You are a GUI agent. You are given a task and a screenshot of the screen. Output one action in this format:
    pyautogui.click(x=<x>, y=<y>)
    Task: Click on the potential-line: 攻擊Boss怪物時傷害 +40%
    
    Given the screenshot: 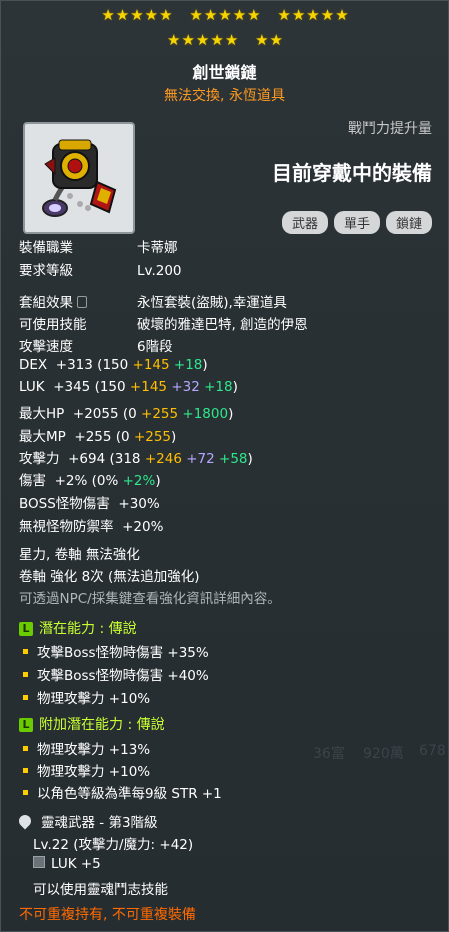 What is the action you would take?
    pyautogui.click(x=116, y=674)
    